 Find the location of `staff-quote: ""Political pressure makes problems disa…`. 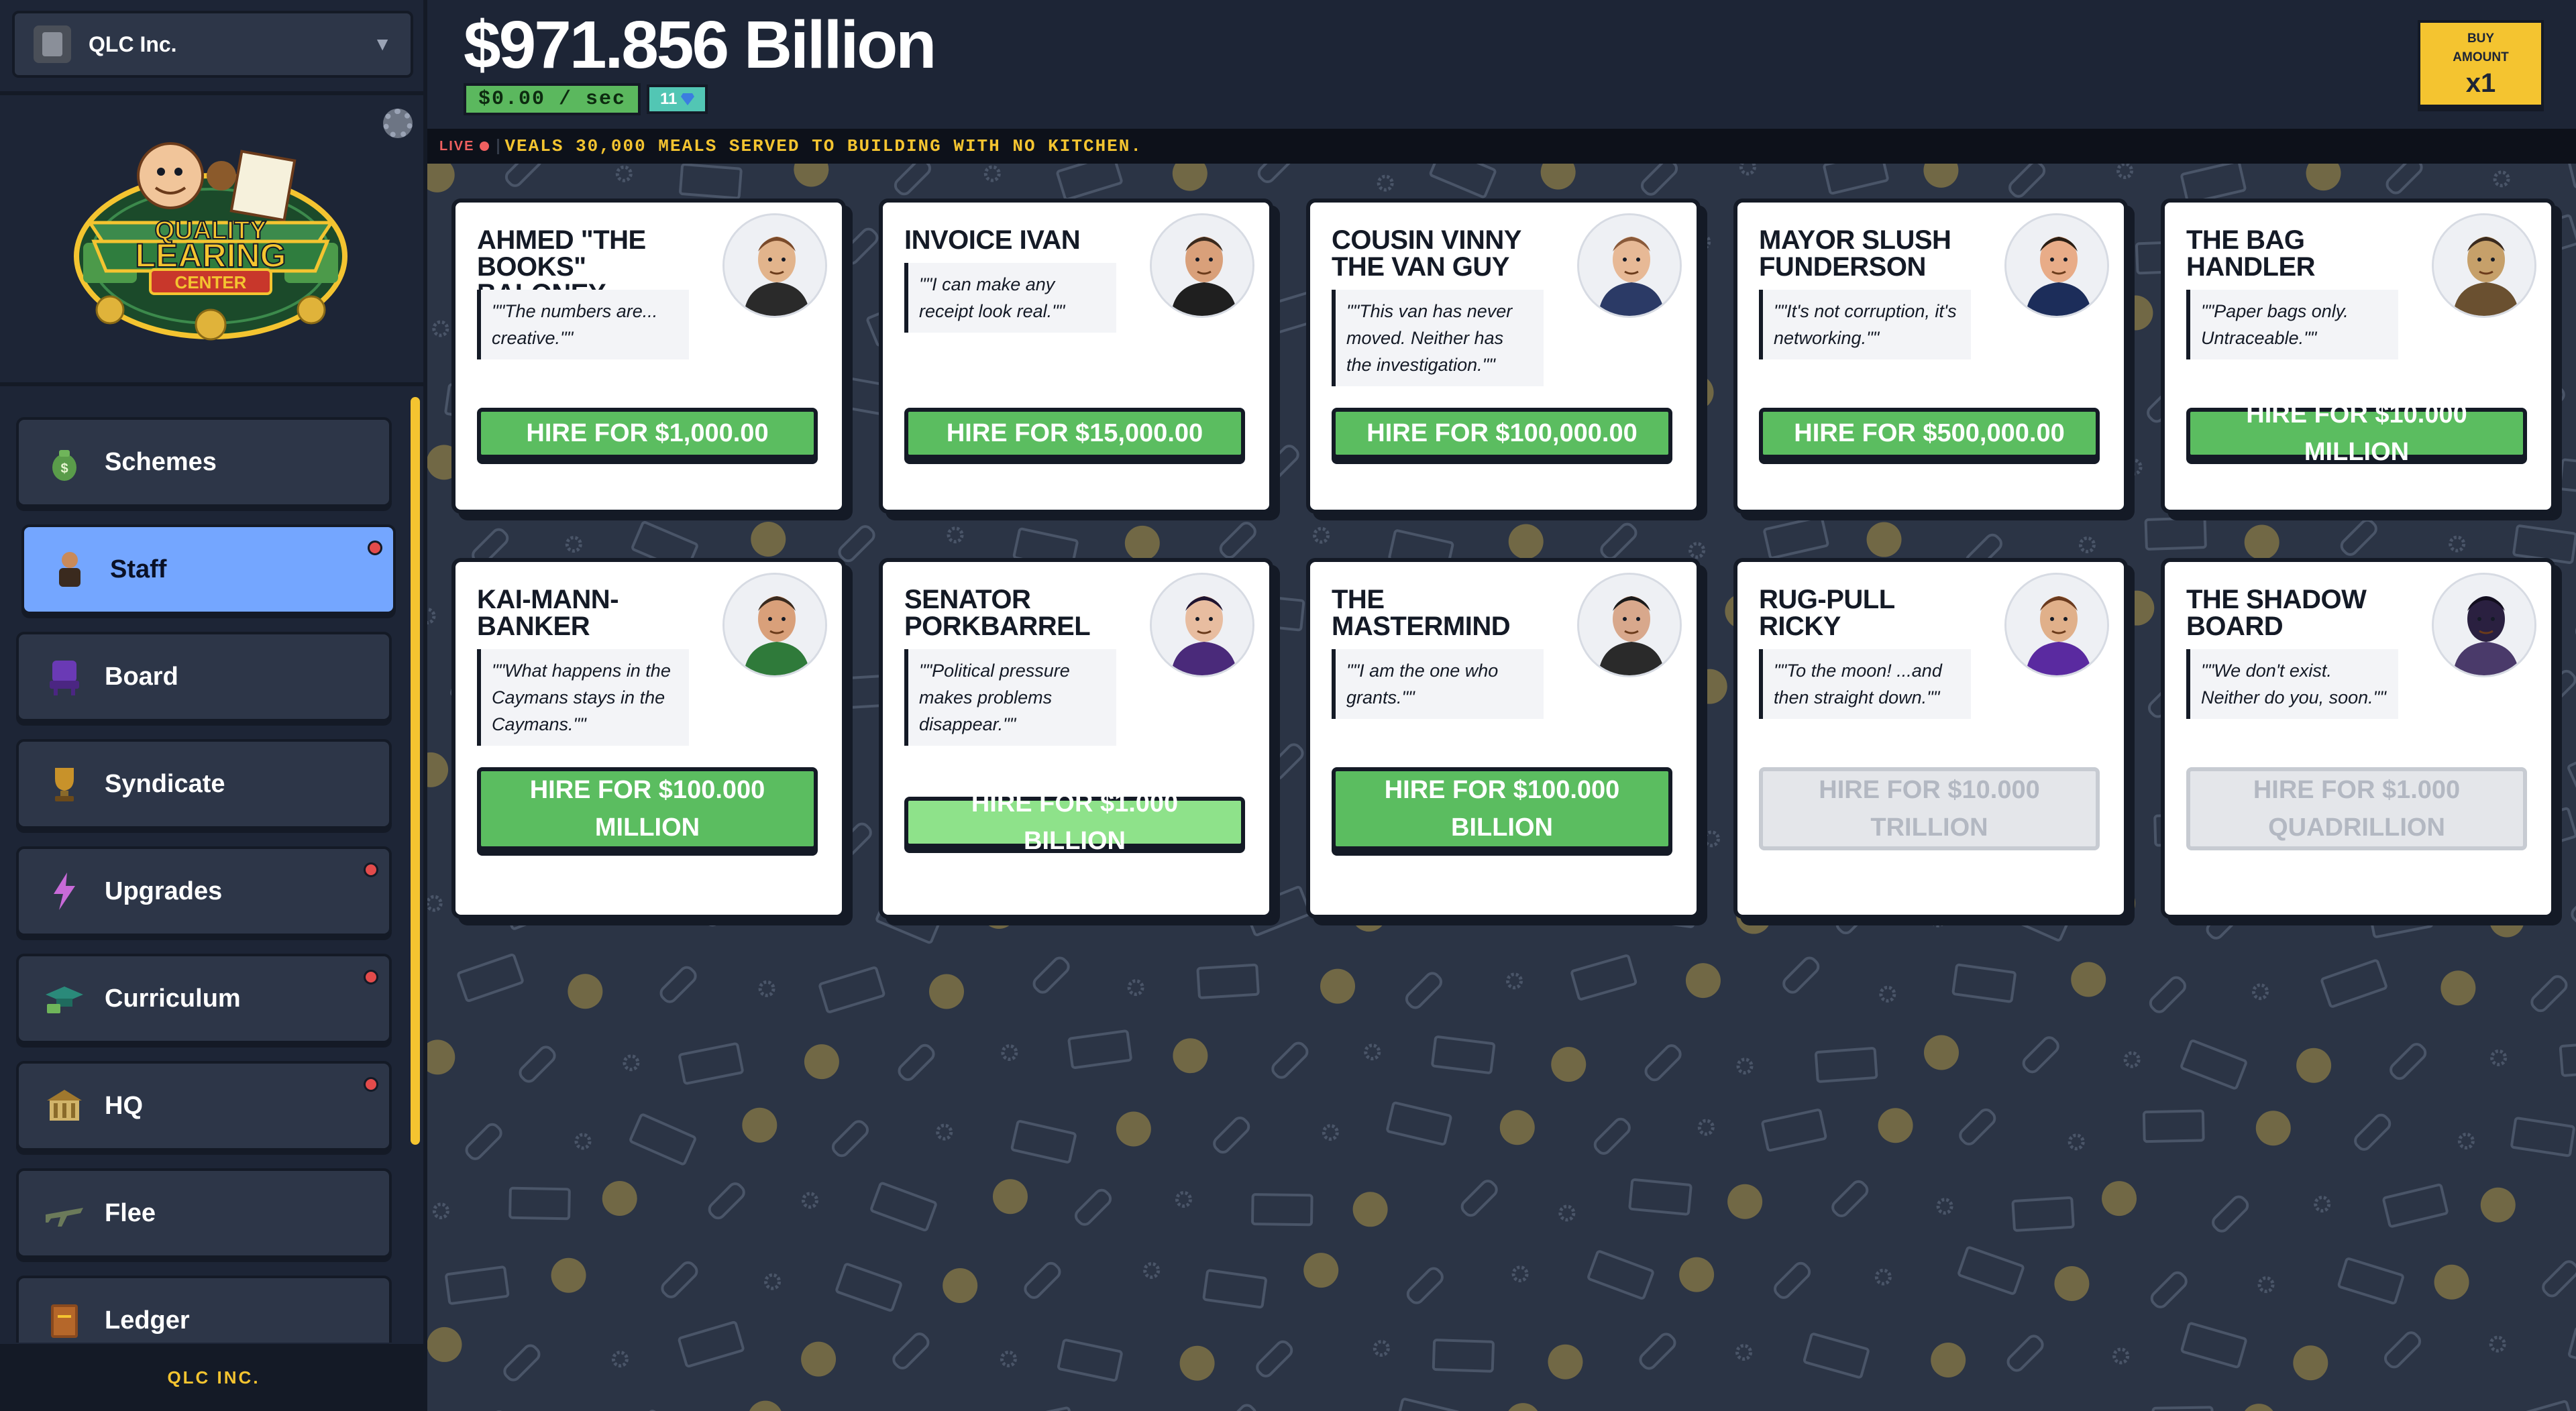

staff-quote: ""Political pressure makes problems disa… is located at coordinates (1010, 697).